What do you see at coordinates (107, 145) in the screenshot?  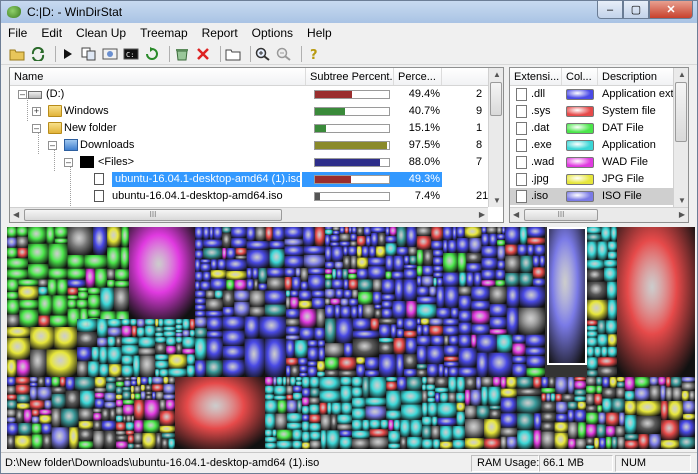 I see `tree-item-name: Downloads` at bounding box center [107, 145].